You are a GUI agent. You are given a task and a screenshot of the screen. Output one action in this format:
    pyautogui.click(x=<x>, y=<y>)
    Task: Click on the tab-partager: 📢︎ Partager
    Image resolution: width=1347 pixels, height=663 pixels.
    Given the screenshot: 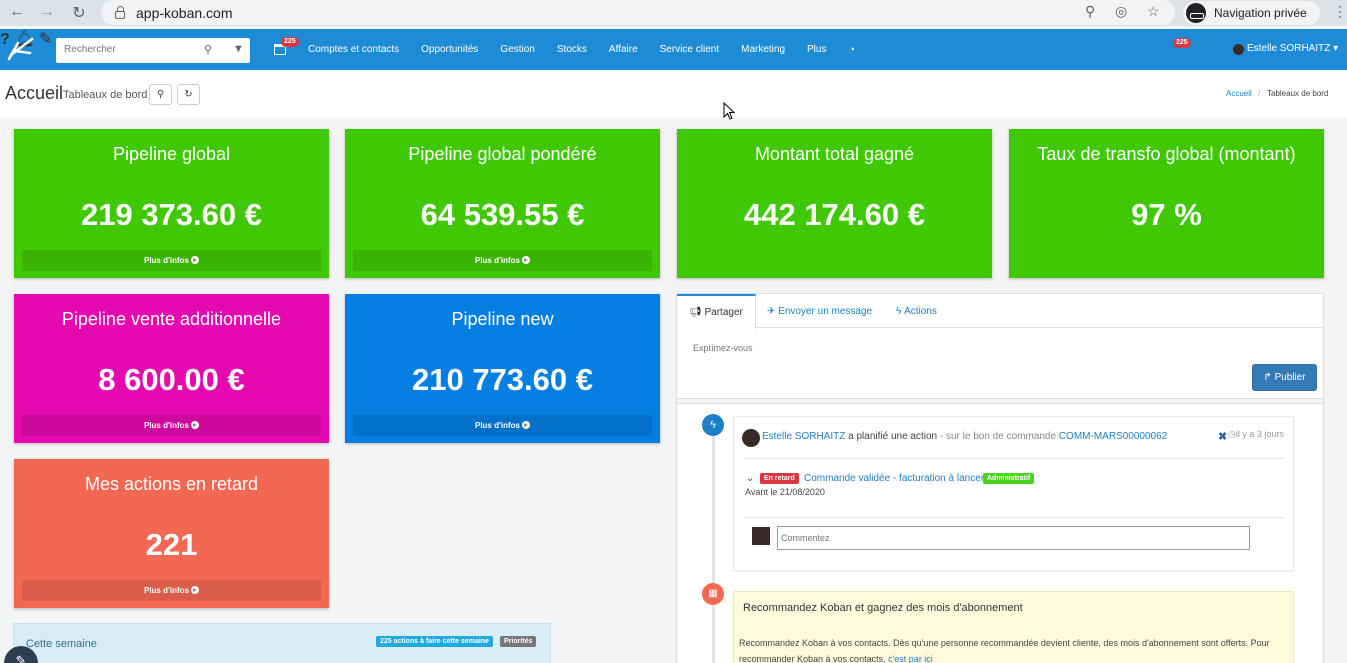 What is the action you would take?
    pyautogui.click(x=716, y=311)
    